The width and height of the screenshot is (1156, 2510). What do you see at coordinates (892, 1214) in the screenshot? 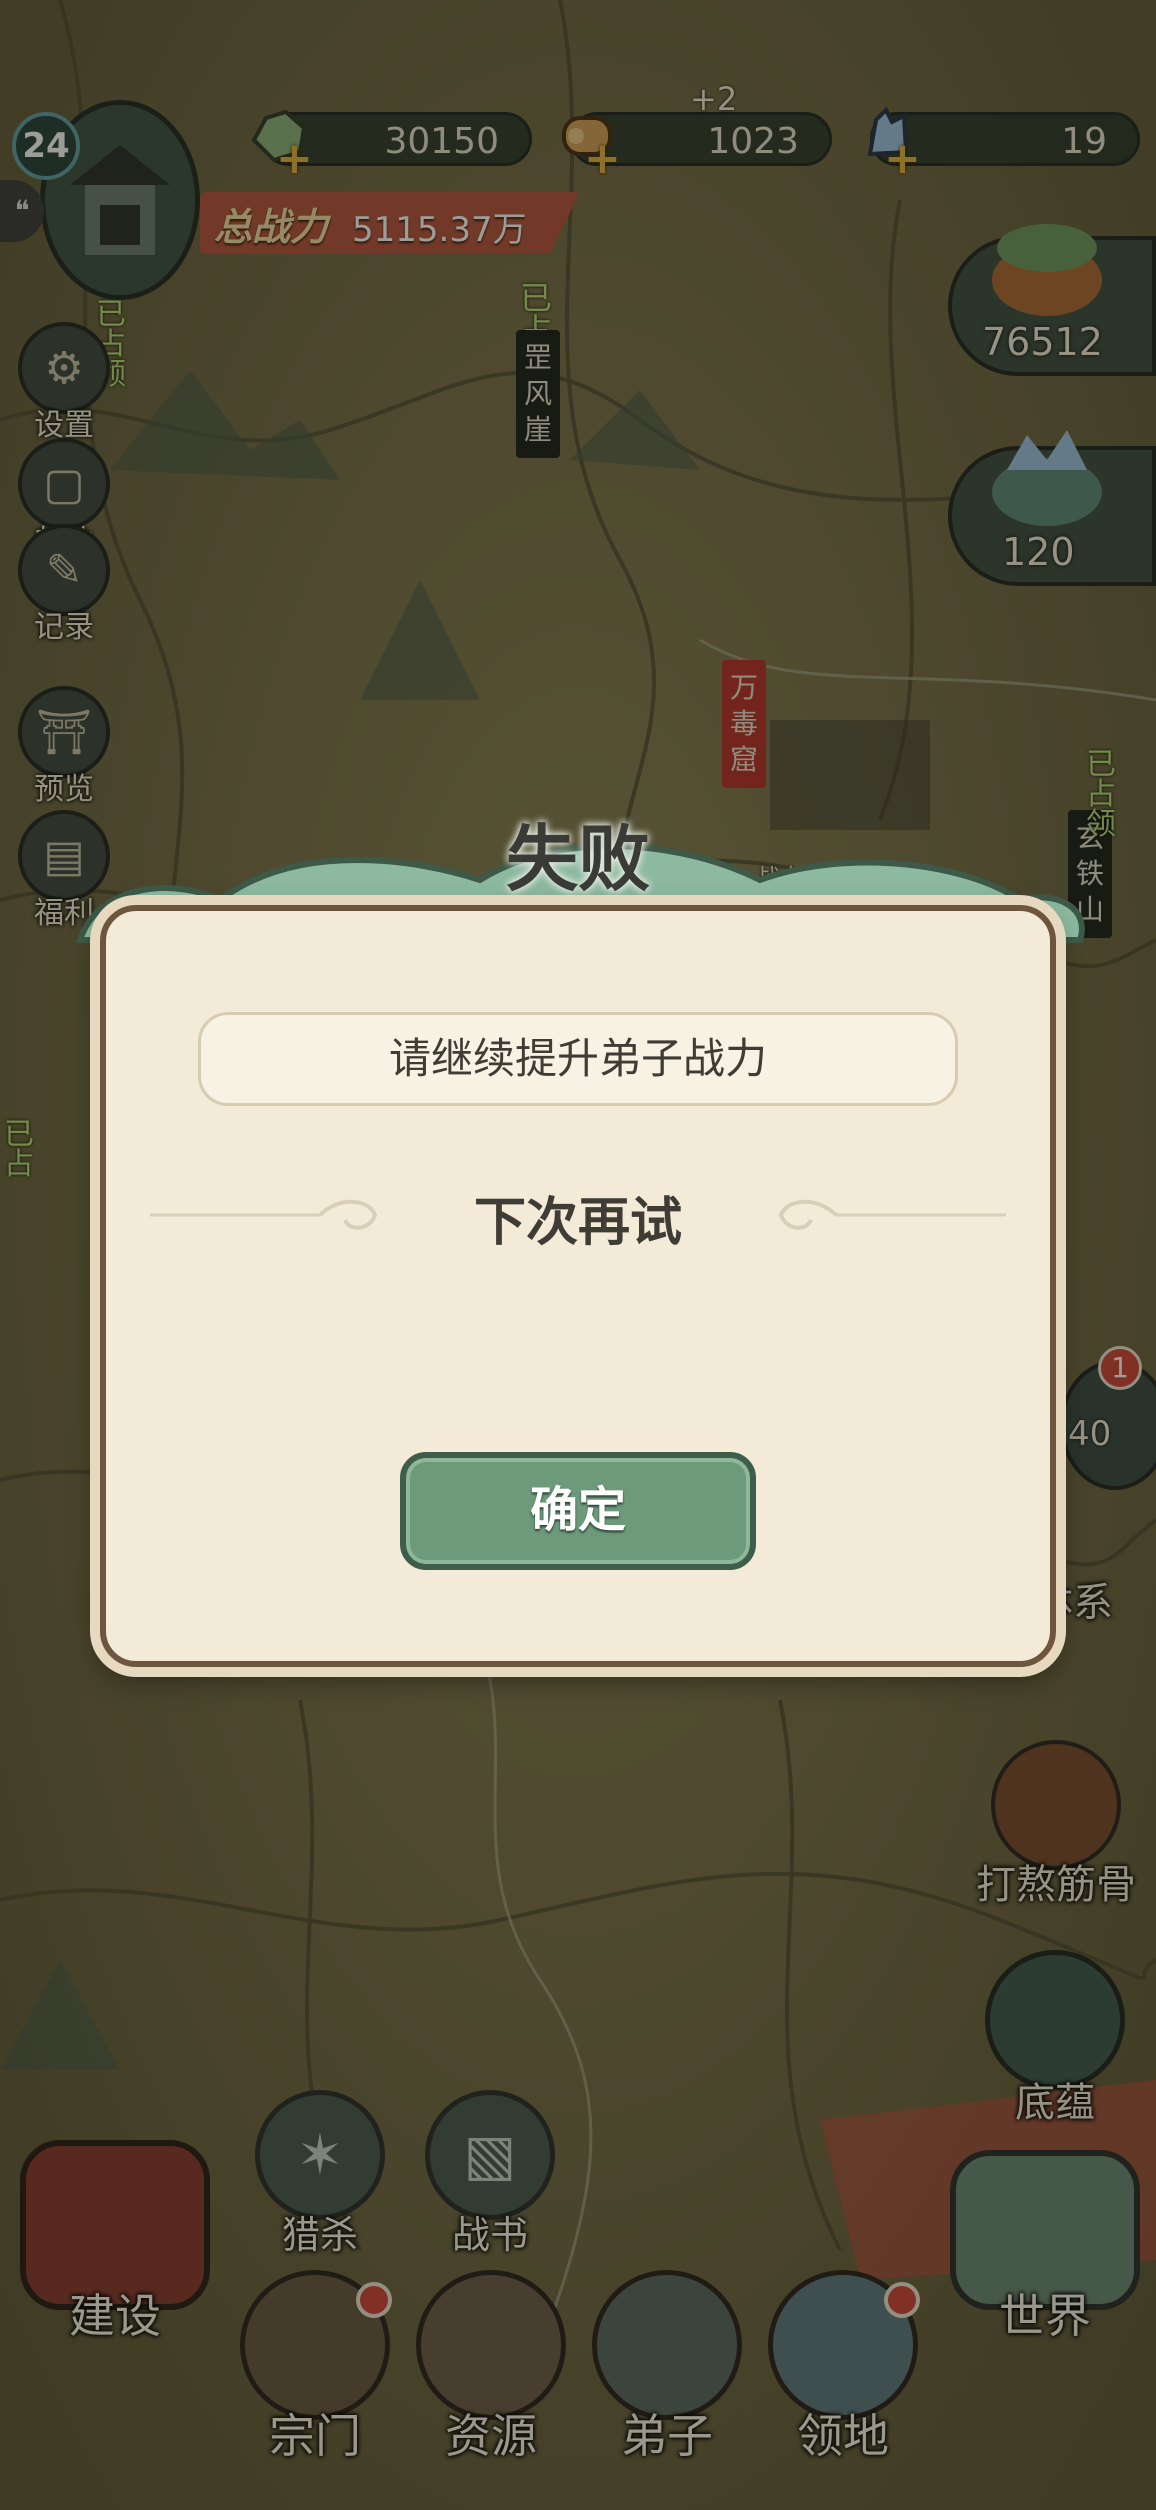
I see `divider-ornament-right` at bounding box center [892, 1214].